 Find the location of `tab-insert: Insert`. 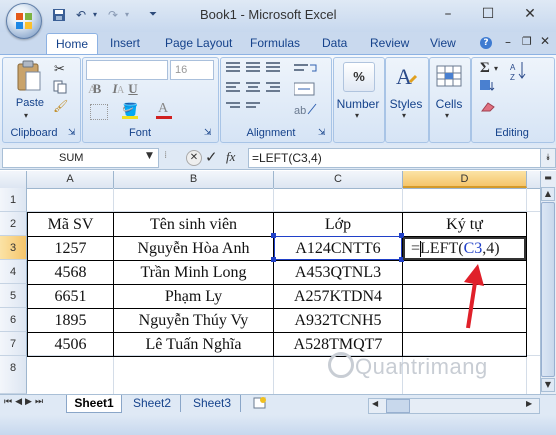

tab-insert: Insert is located at coordinates (125, 43).